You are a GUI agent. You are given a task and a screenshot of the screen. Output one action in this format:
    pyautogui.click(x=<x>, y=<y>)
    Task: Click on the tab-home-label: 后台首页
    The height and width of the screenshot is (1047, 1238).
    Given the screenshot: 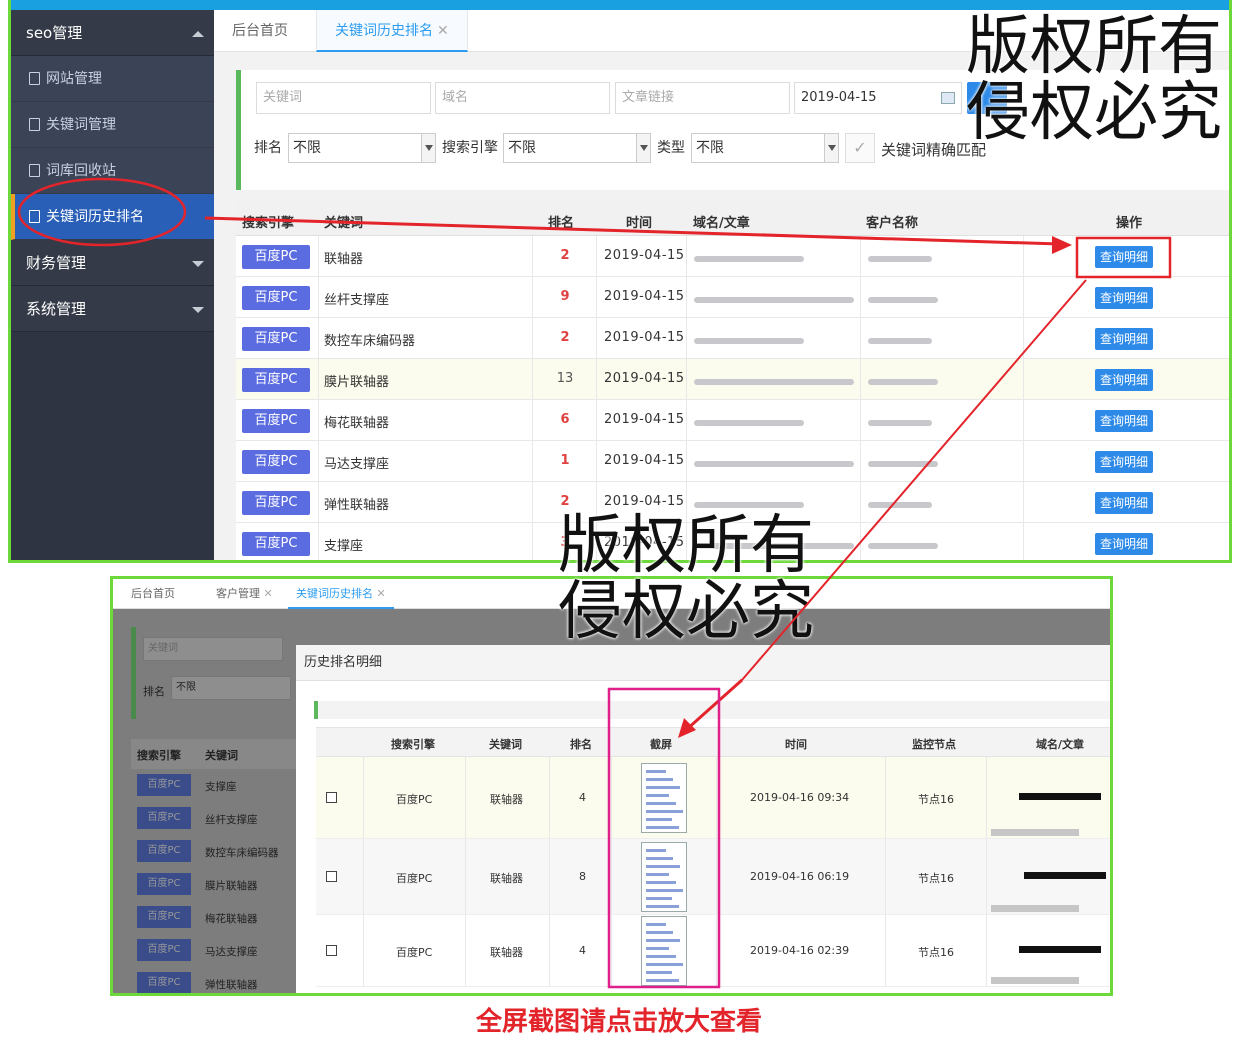 What is the action you would take?
    pyautogui.click(x=260, y=31)
    